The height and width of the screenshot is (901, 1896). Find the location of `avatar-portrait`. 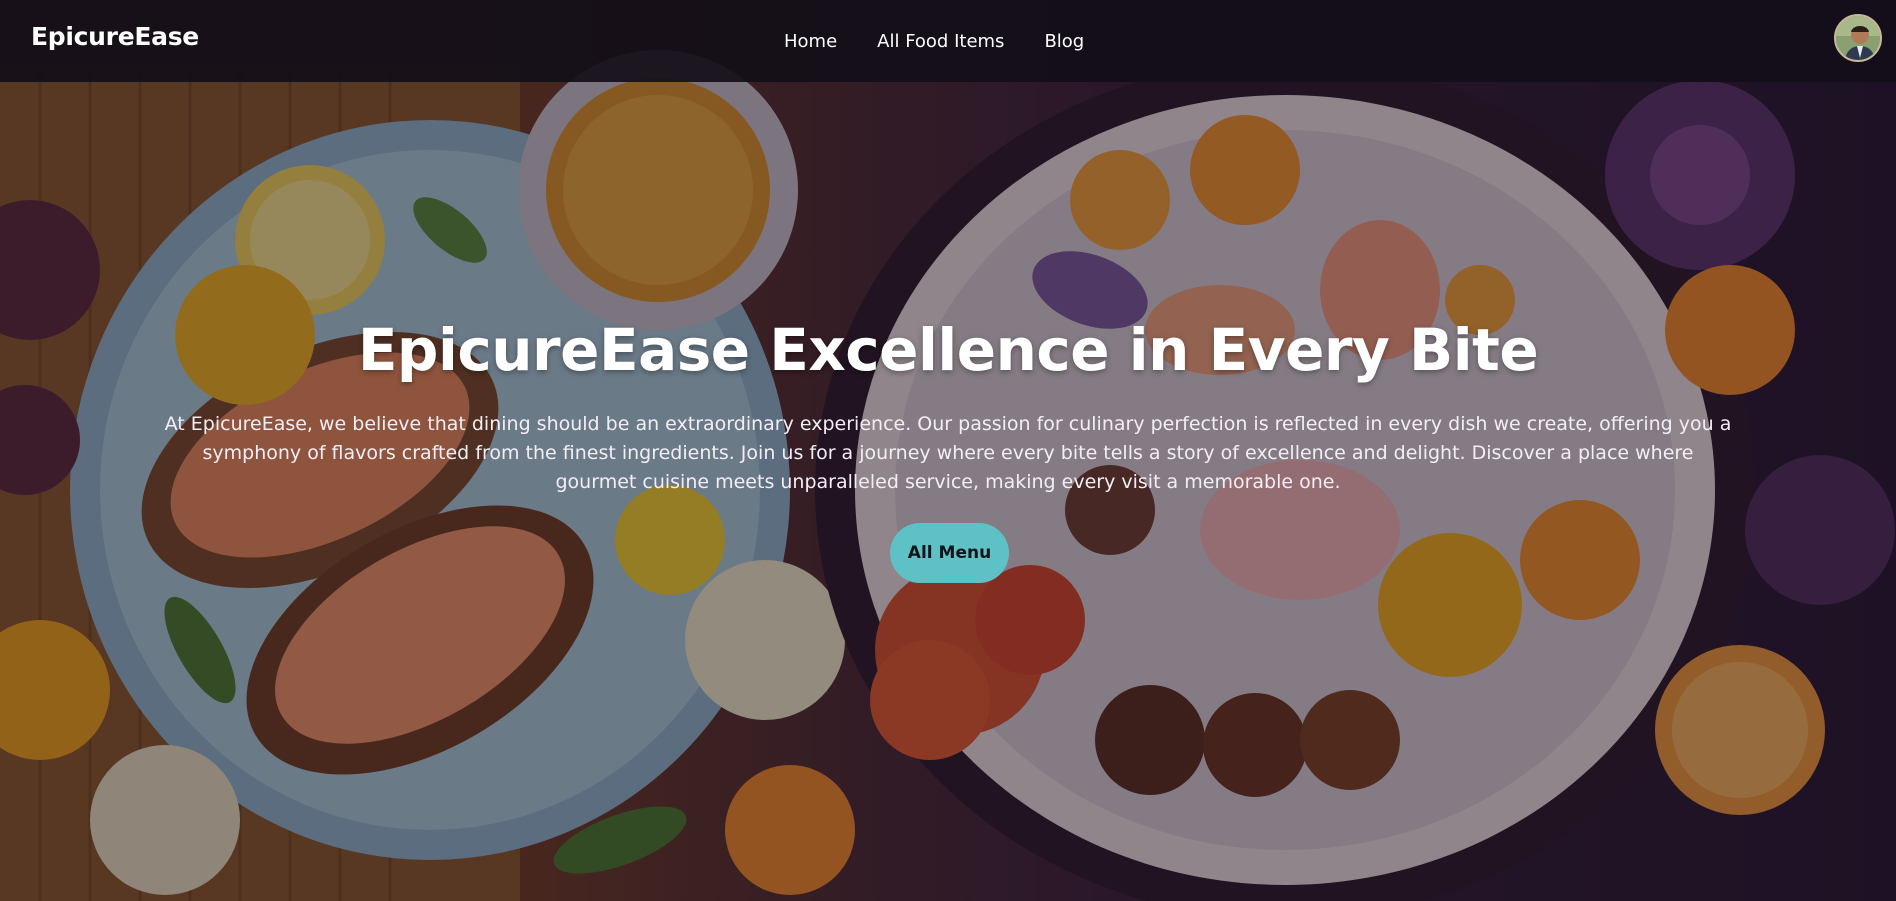

avatar-portrait is located at coordinates (1858, 38).